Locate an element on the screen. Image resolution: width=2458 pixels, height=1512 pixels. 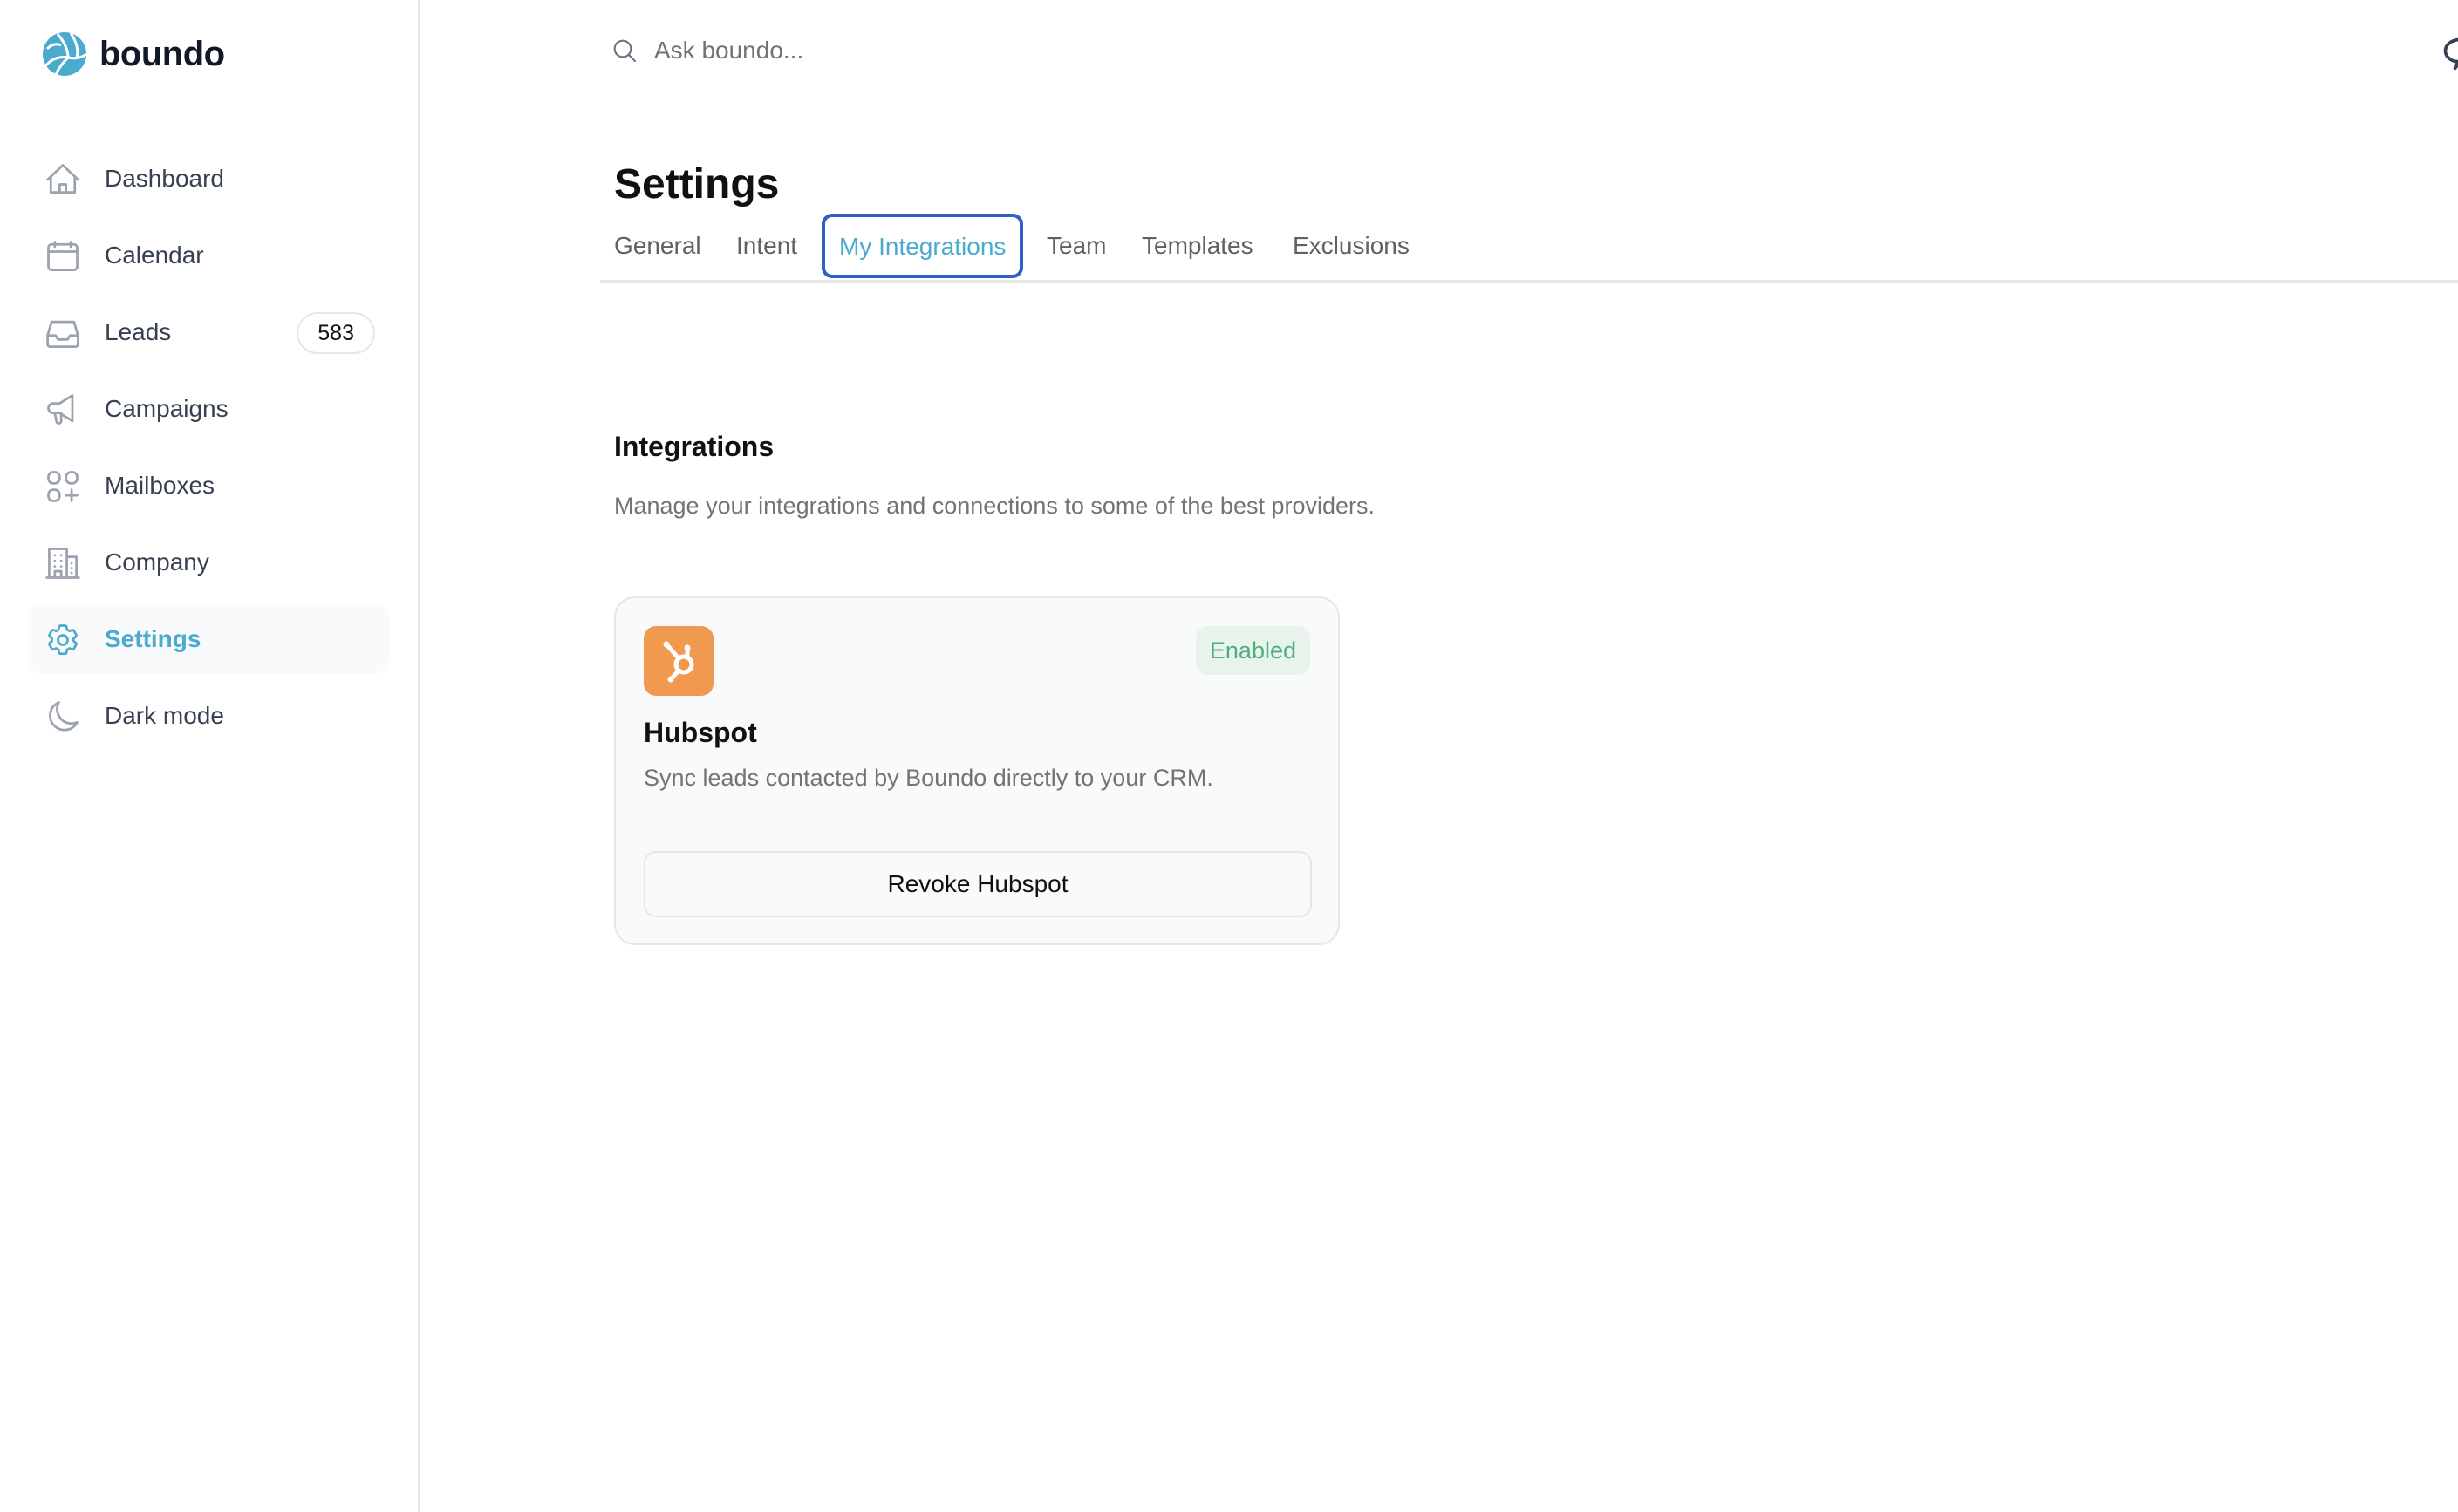
search-icon is located at coordinates (624, 51).